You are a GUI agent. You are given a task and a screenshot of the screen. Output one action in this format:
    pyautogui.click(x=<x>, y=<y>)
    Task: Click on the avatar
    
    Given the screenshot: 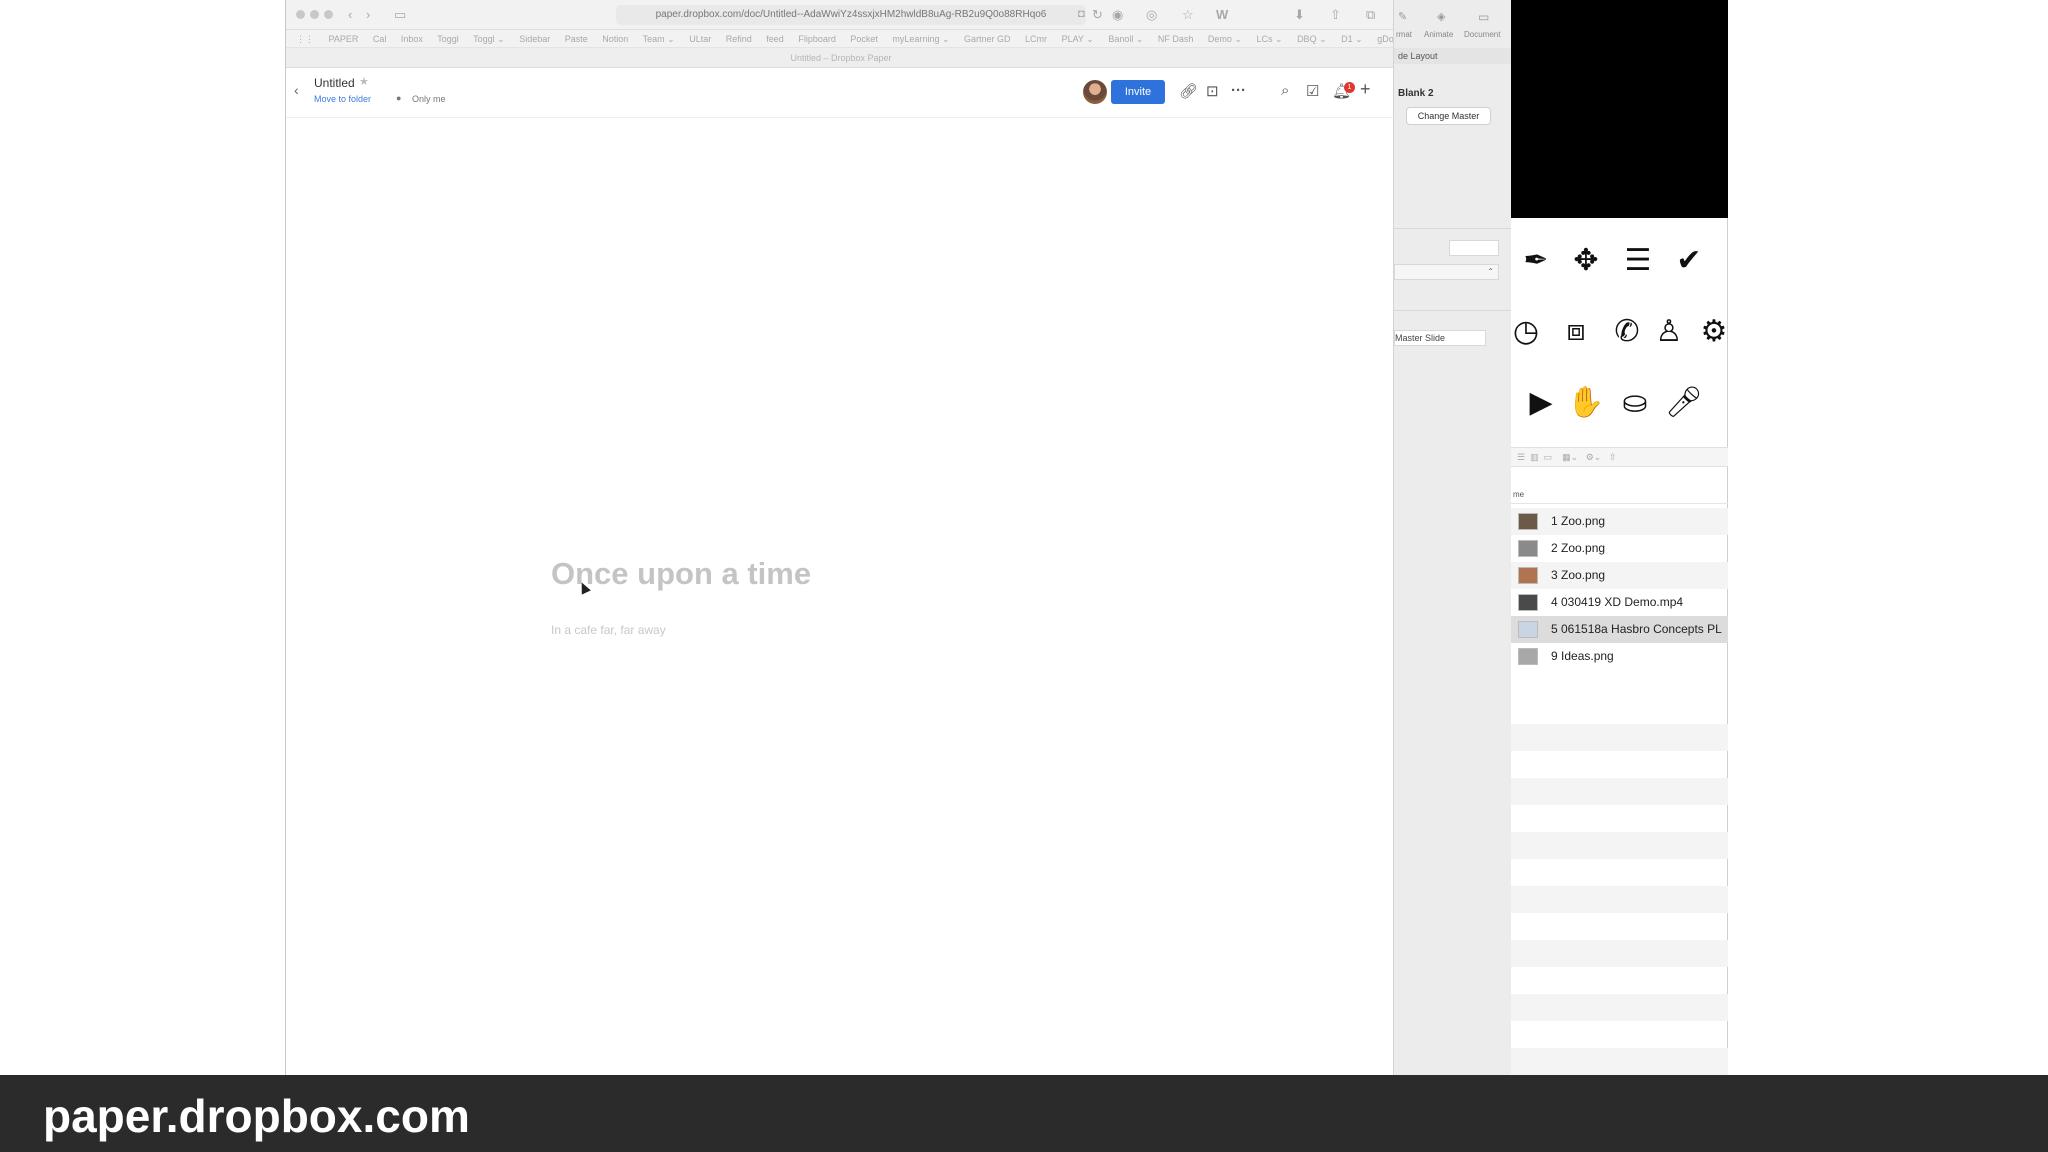 What is the action you would take?
    pyautogui.click(x=1095, y=92)
    